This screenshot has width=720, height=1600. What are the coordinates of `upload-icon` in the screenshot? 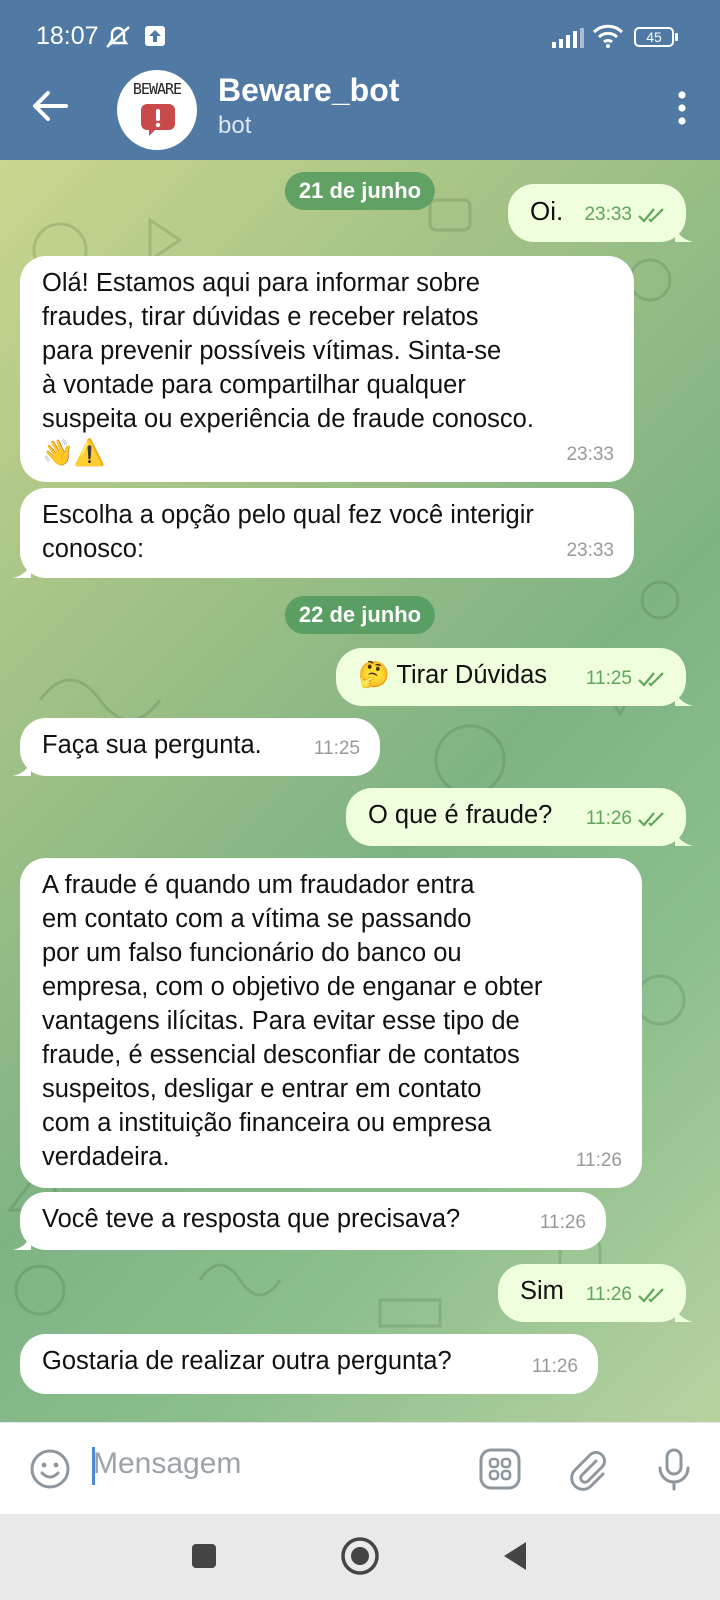 It's located at (155, 36).